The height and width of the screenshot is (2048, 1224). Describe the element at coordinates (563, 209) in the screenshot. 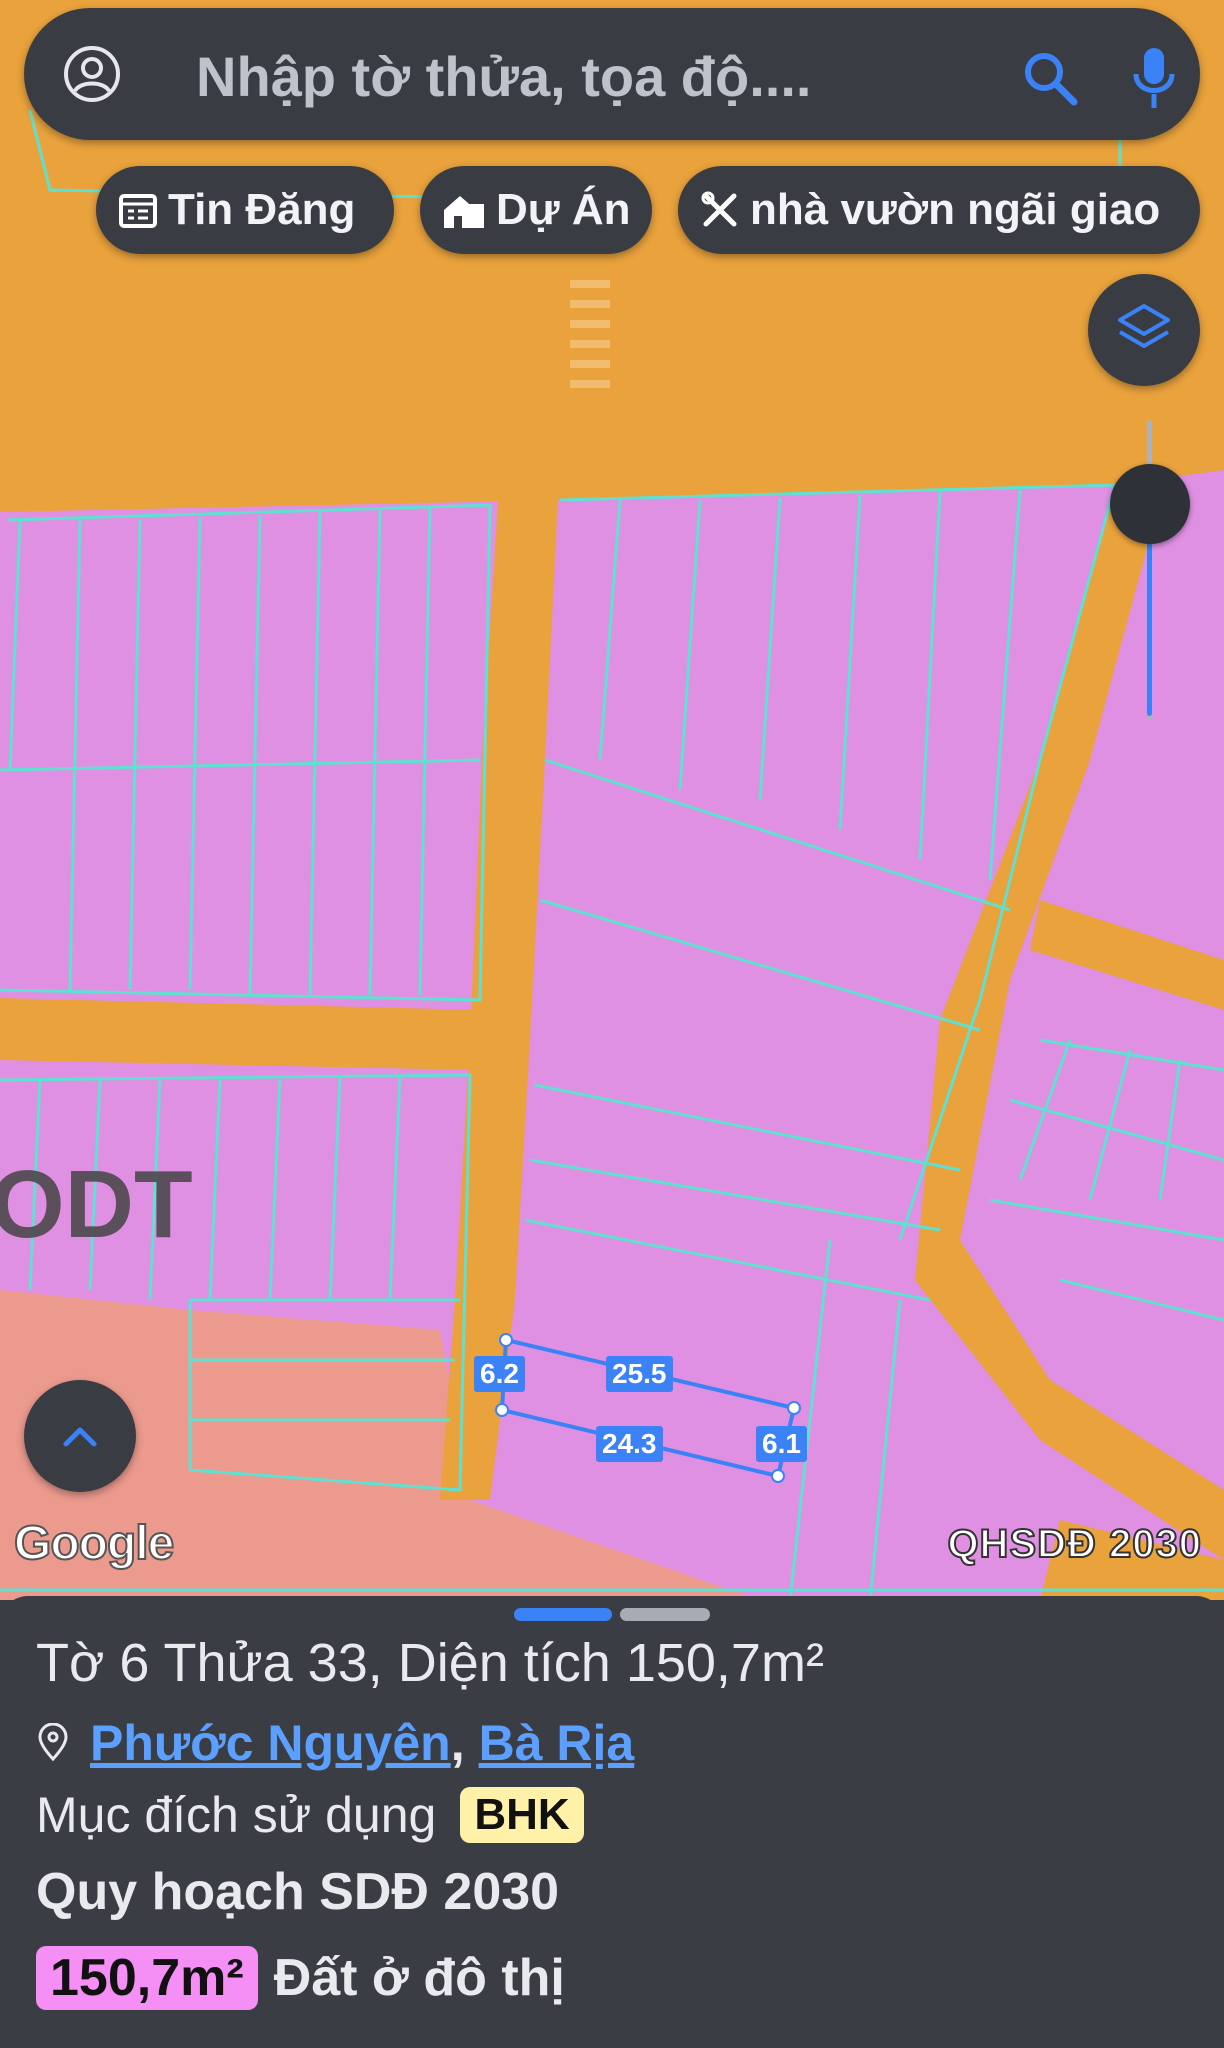

I see `chip-label: Dự Án` at that location.